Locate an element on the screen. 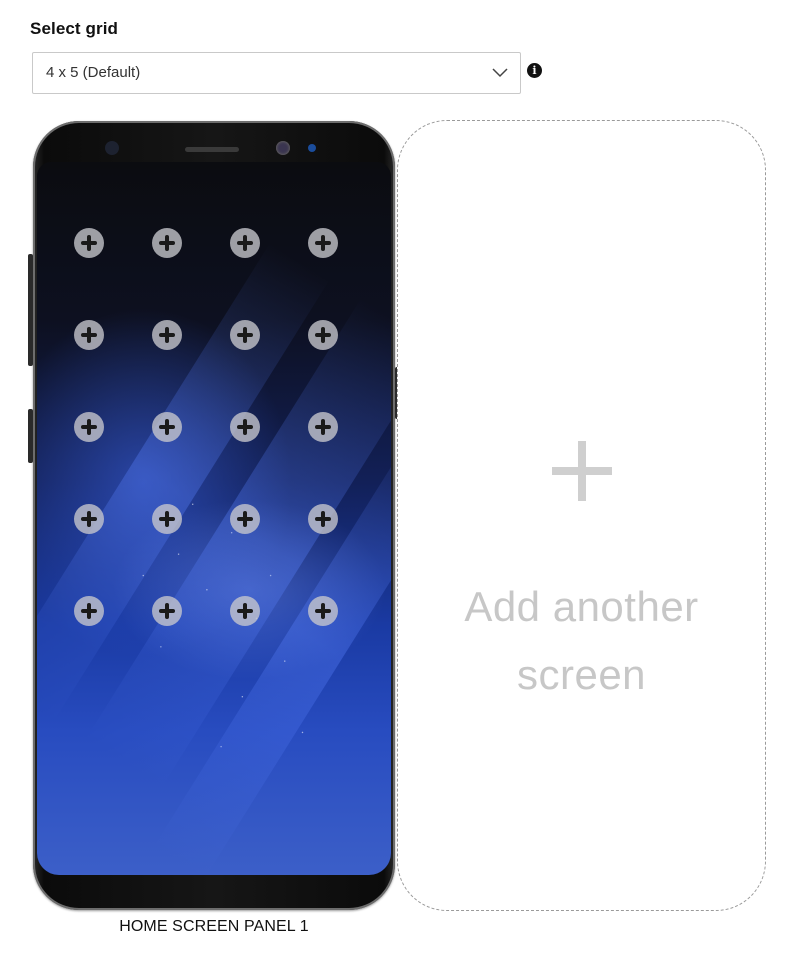 The width and height of the screenshot is (812, 972). iris-sensor-icon is located at coordinates (312, 148).